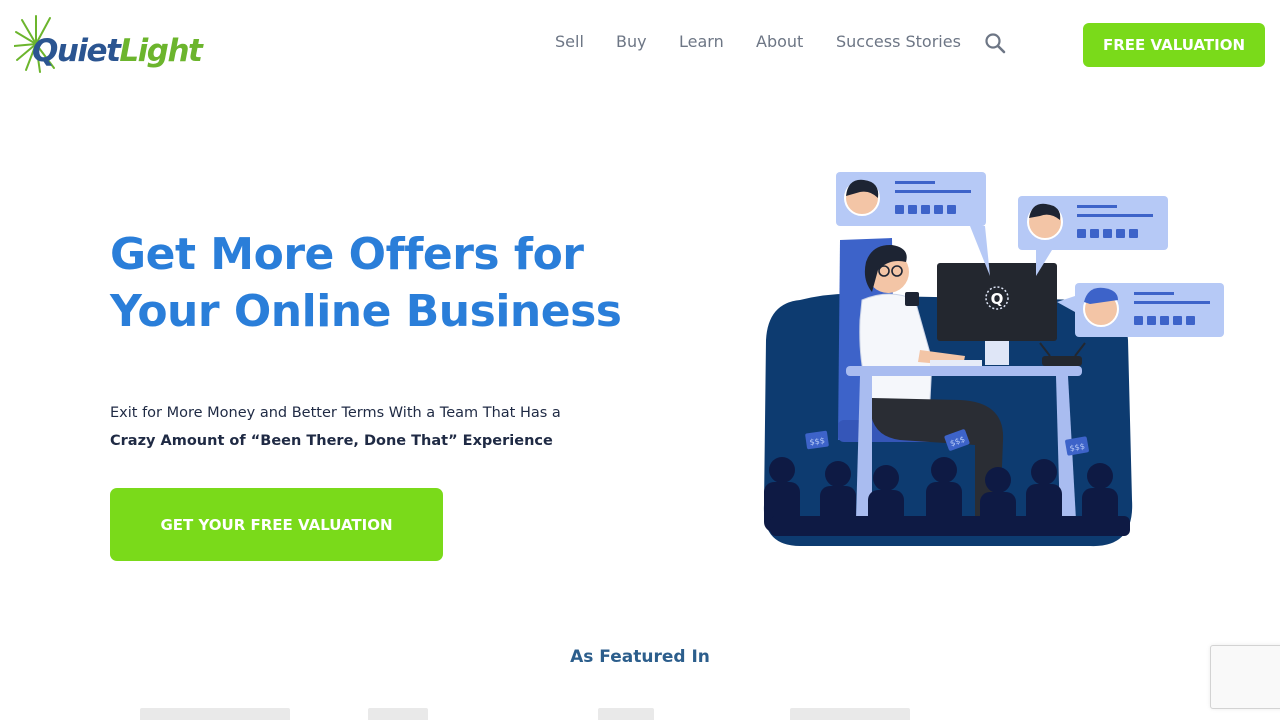  What do you see at coordinates (997, 299) in the screenshot?
I see `monitor-logo: Q` at bounding box center [997, 299].